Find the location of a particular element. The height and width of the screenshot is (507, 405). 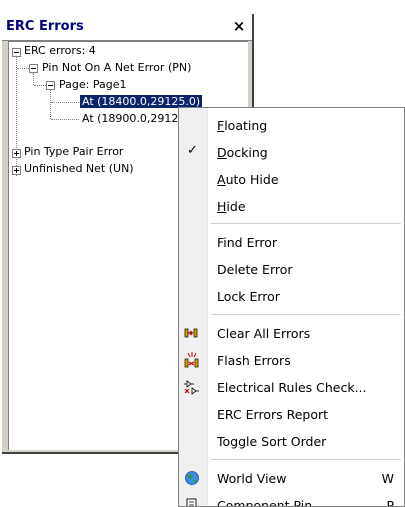

menu-item-label: Lock Error is located at coordinates (248, 296).